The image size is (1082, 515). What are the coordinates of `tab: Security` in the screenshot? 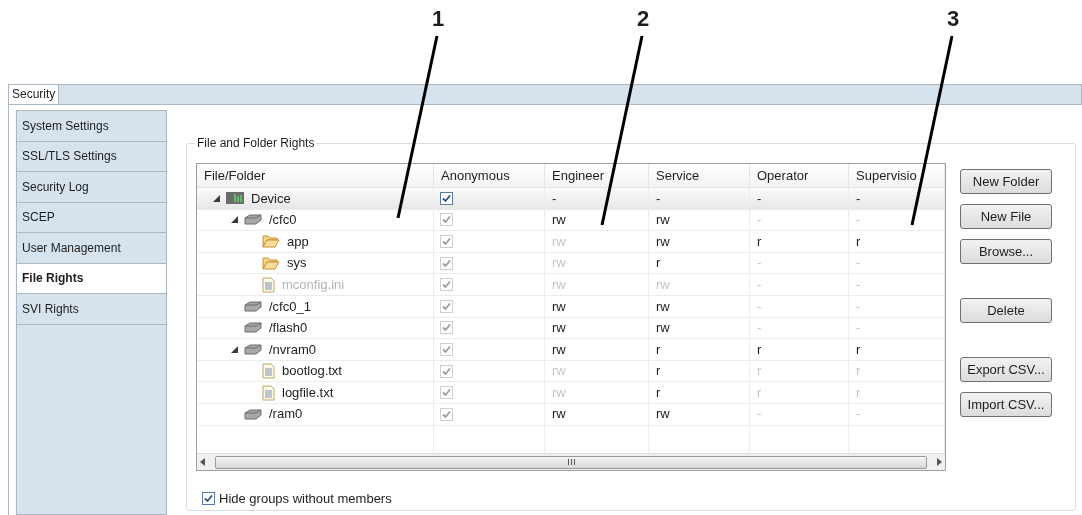 It's located at (34, 94).